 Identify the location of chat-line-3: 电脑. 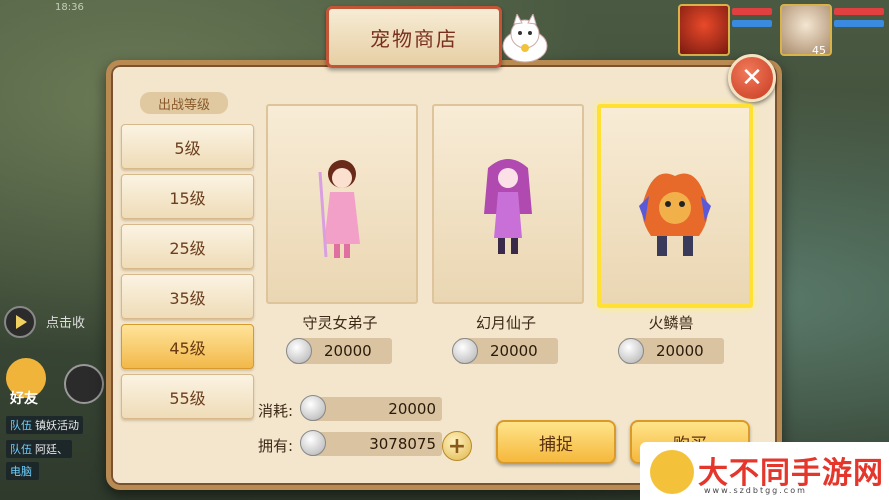
(22, 471).